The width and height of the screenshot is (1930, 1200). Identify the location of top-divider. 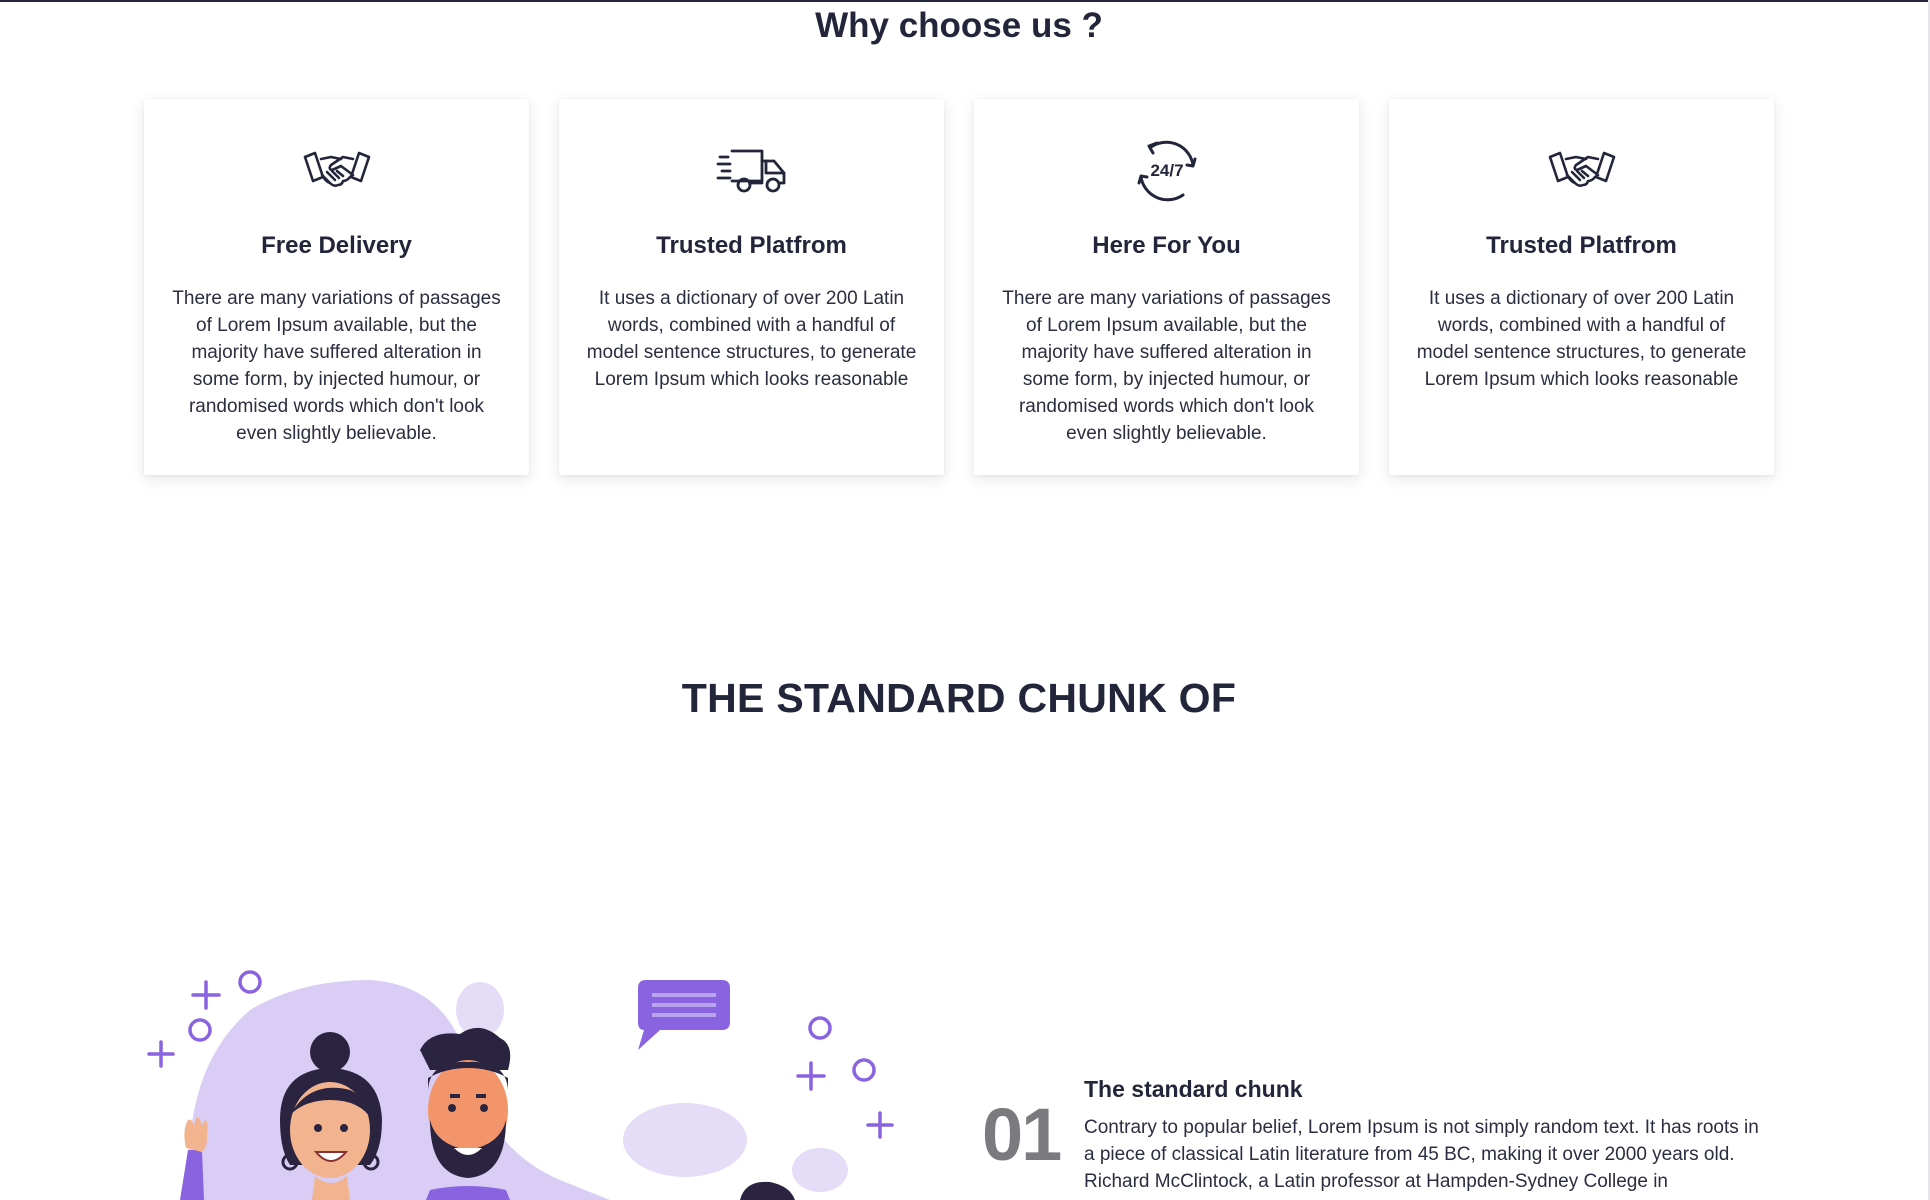
(965, 1).